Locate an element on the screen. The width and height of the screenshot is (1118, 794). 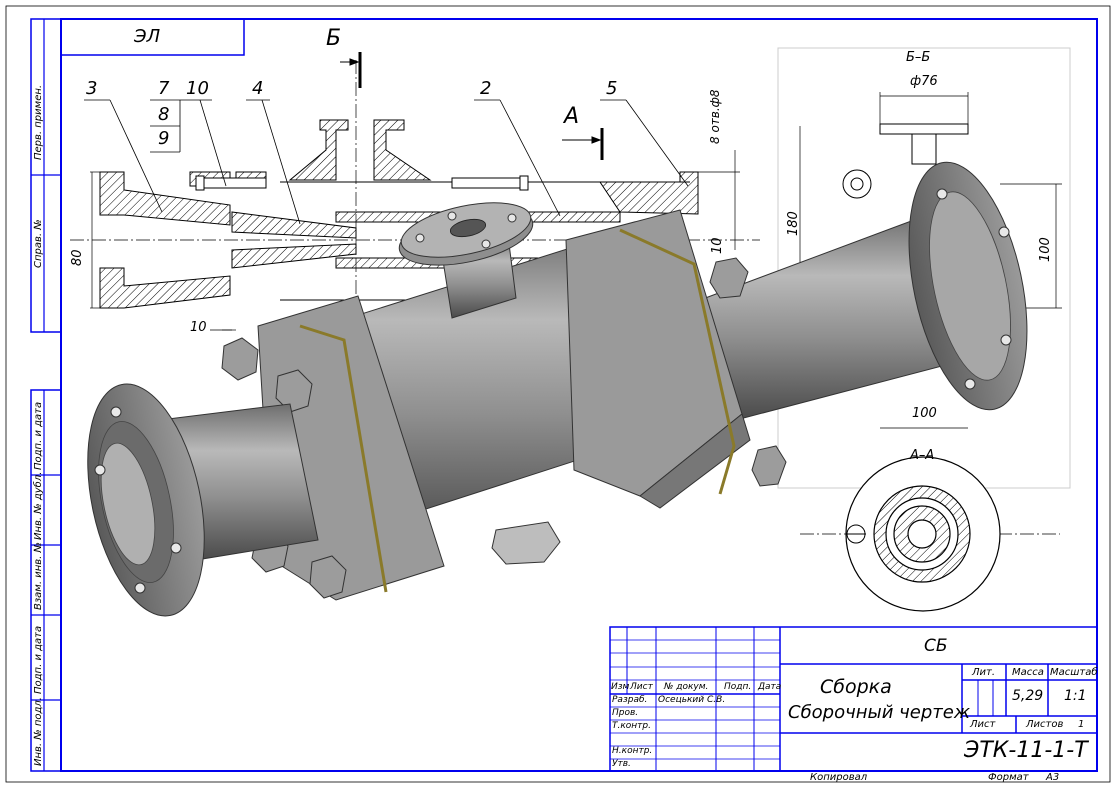
section-label-aa: А–А is located at coordinates (922, 455).